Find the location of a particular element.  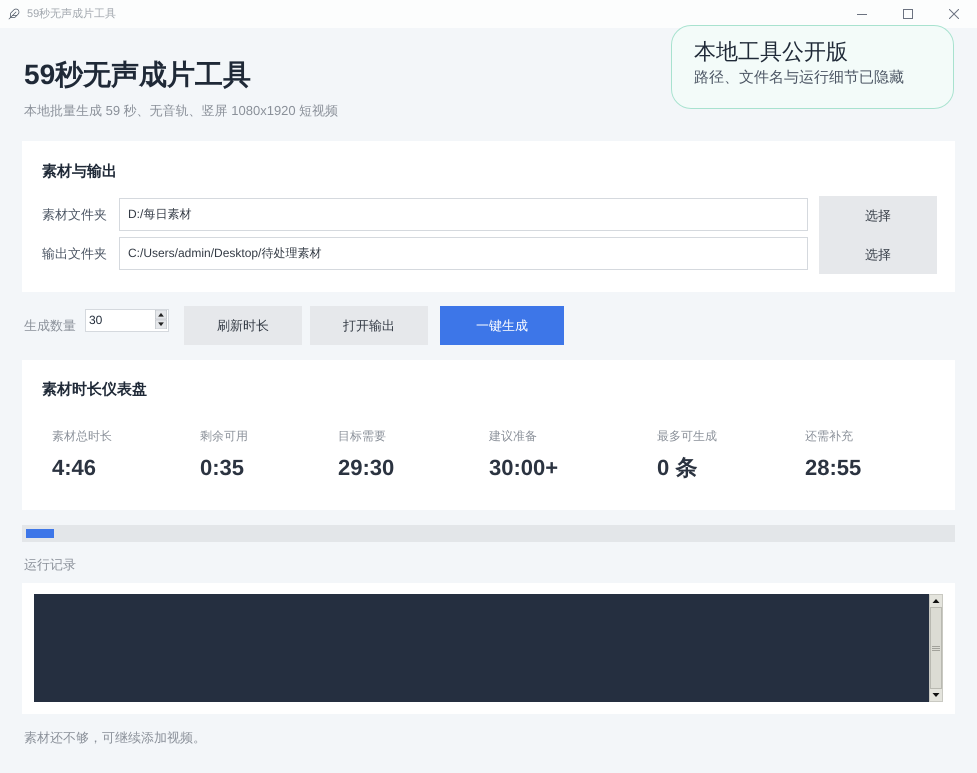

stat-value: 4:46 is located at coordinates (74, 468).